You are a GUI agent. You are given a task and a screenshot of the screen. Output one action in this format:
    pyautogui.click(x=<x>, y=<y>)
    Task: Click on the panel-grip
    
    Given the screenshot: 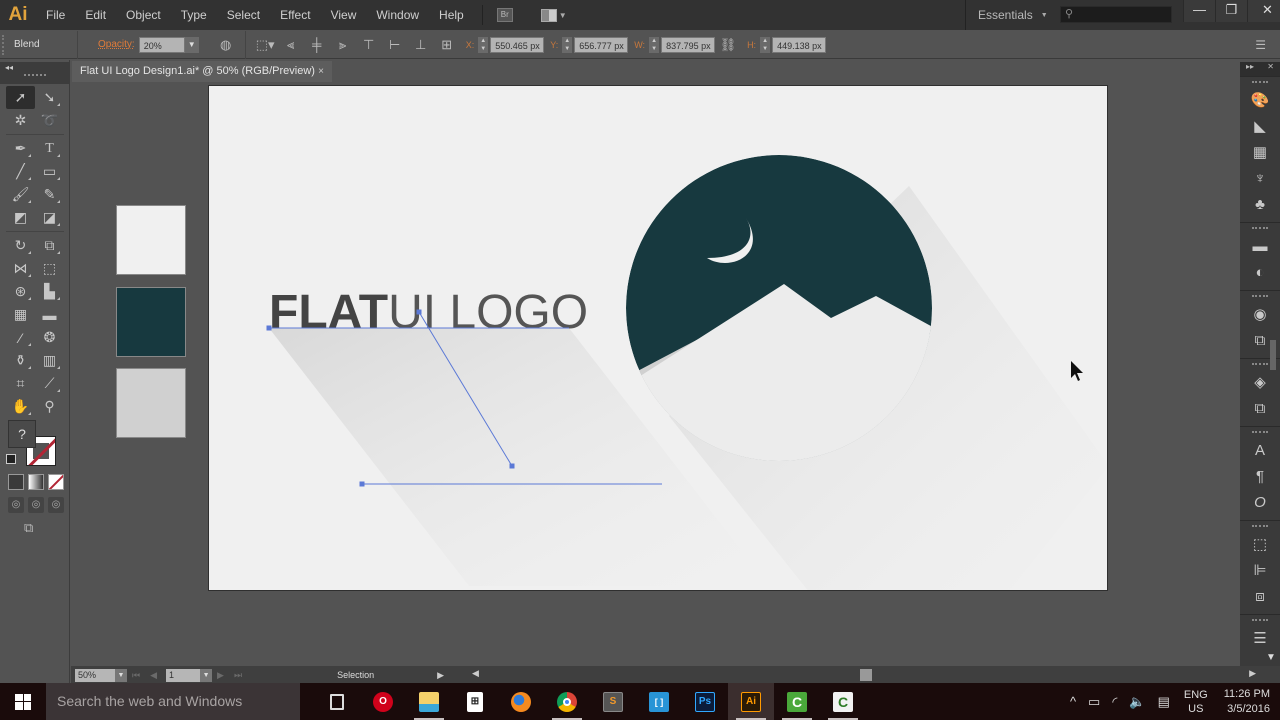 What is the action you would take?
    pyautogui.click(x=35, y=75)
    